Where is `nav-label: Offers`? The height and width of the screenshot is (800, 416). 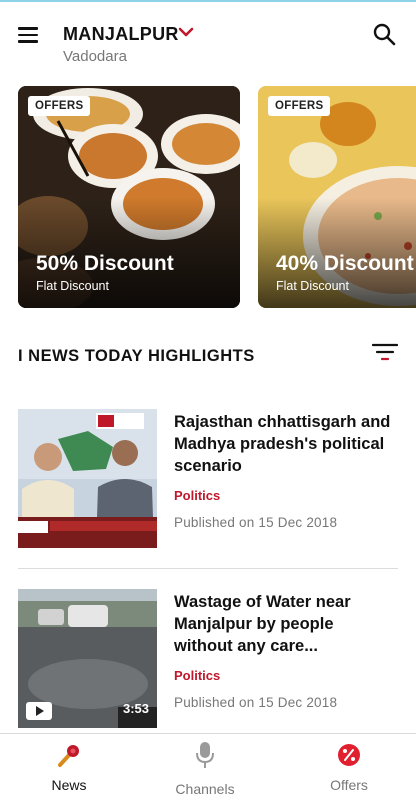
nav-label: Offers is located at coordinates (349, 785).